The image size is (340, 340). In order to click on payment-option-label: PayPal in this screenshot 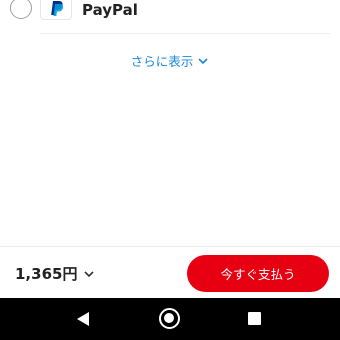, I will do `click(110, 10)`.